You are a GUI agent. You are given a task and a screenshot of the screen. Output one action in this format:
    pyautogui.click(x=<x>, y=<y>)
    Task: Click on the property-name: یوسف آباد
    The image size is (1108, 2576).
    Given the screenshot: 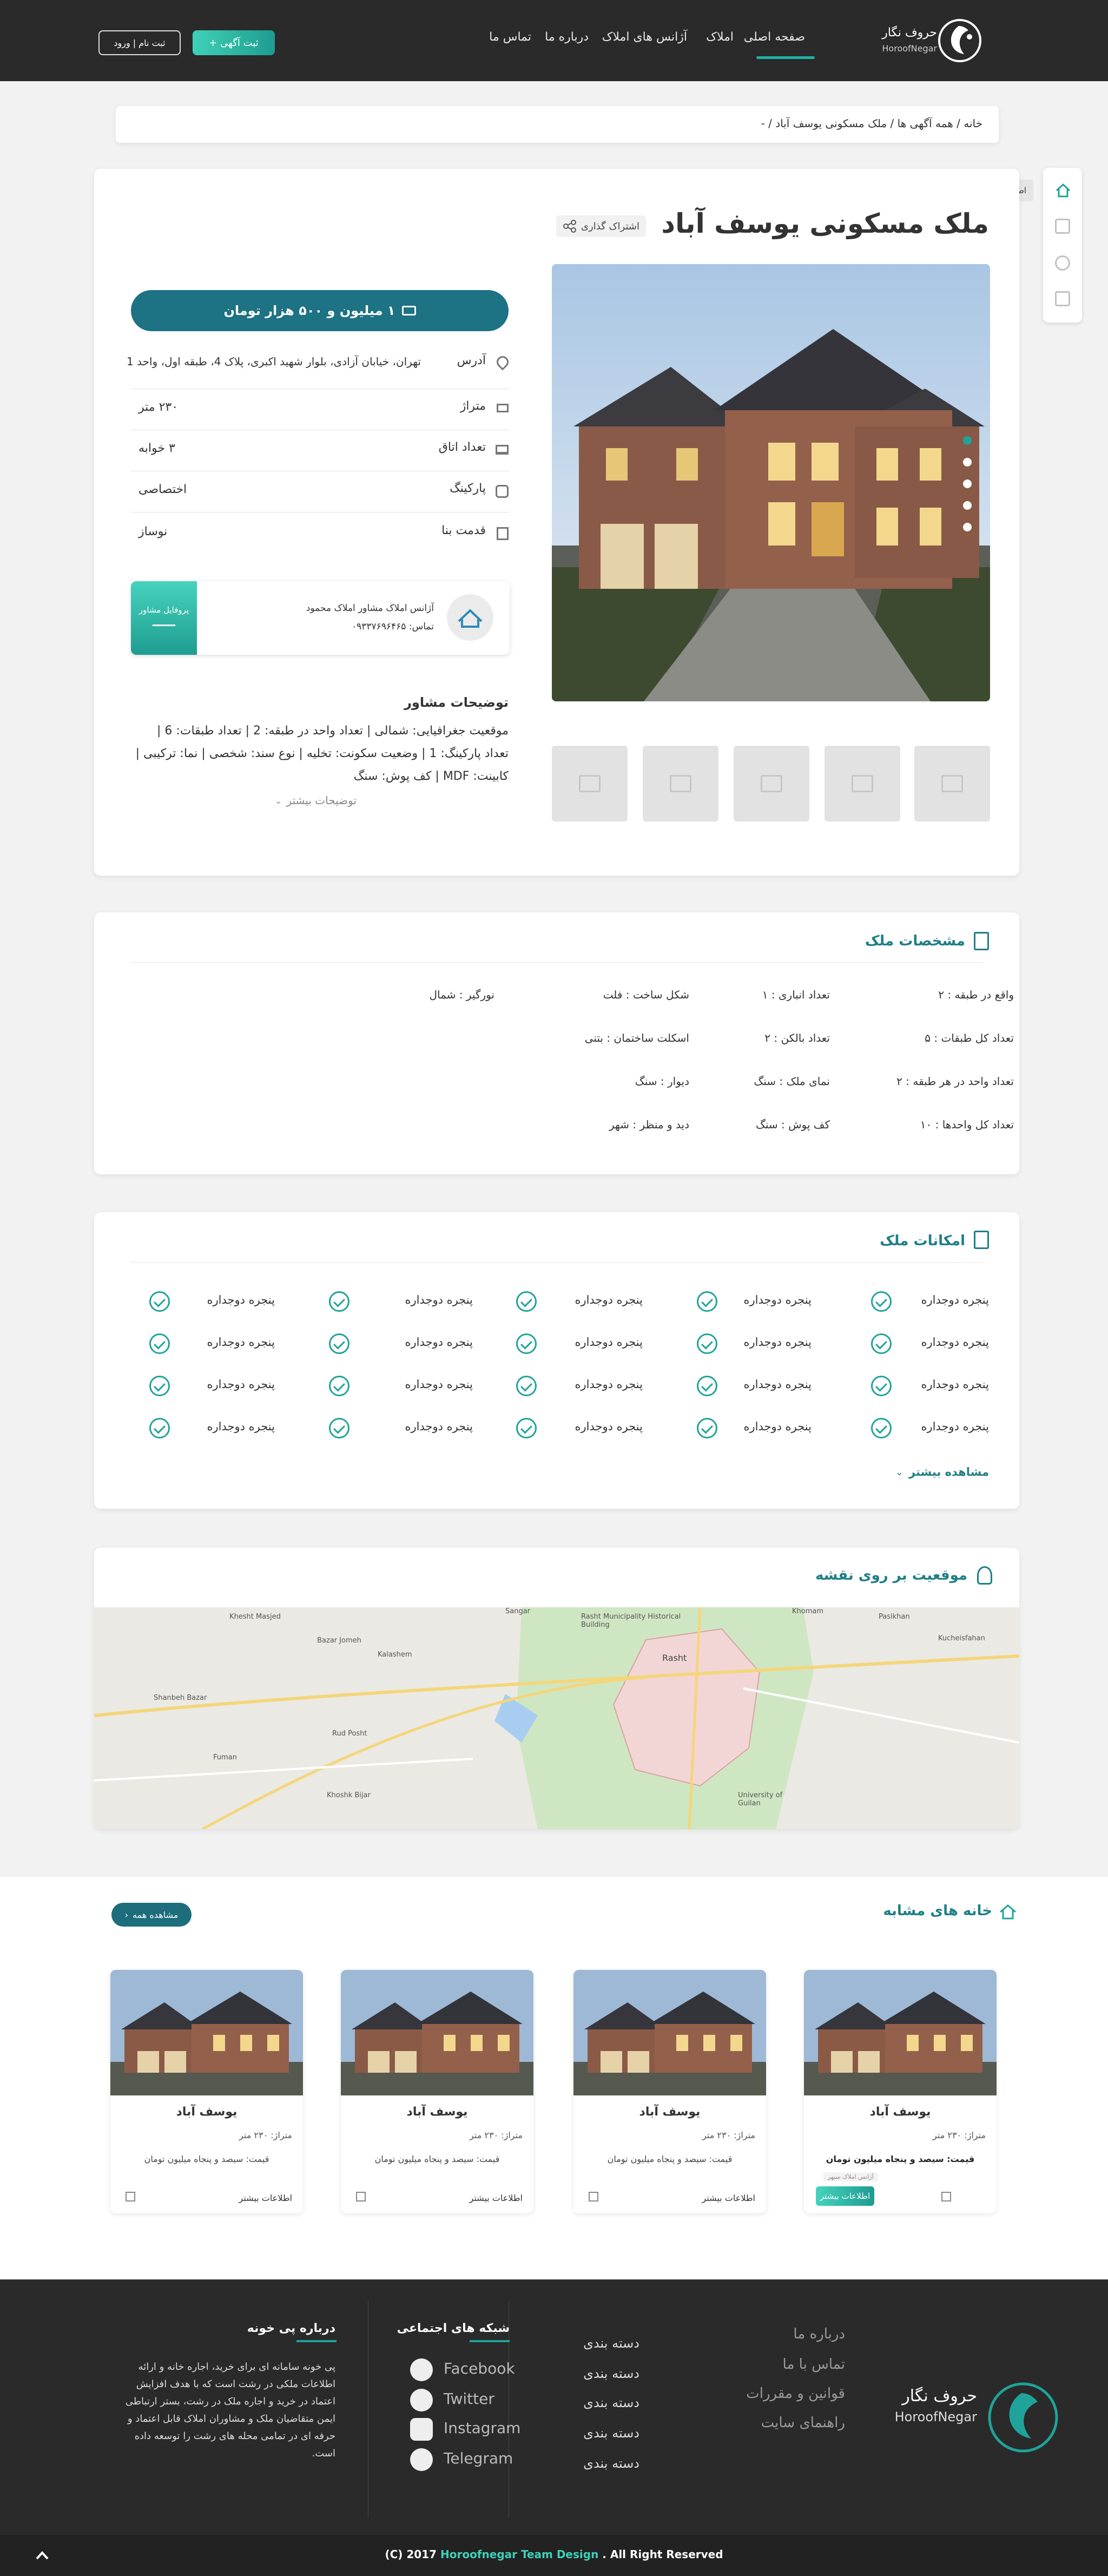 What is the action you would take?
    pyautogui.click(x=207, y=2112)
    